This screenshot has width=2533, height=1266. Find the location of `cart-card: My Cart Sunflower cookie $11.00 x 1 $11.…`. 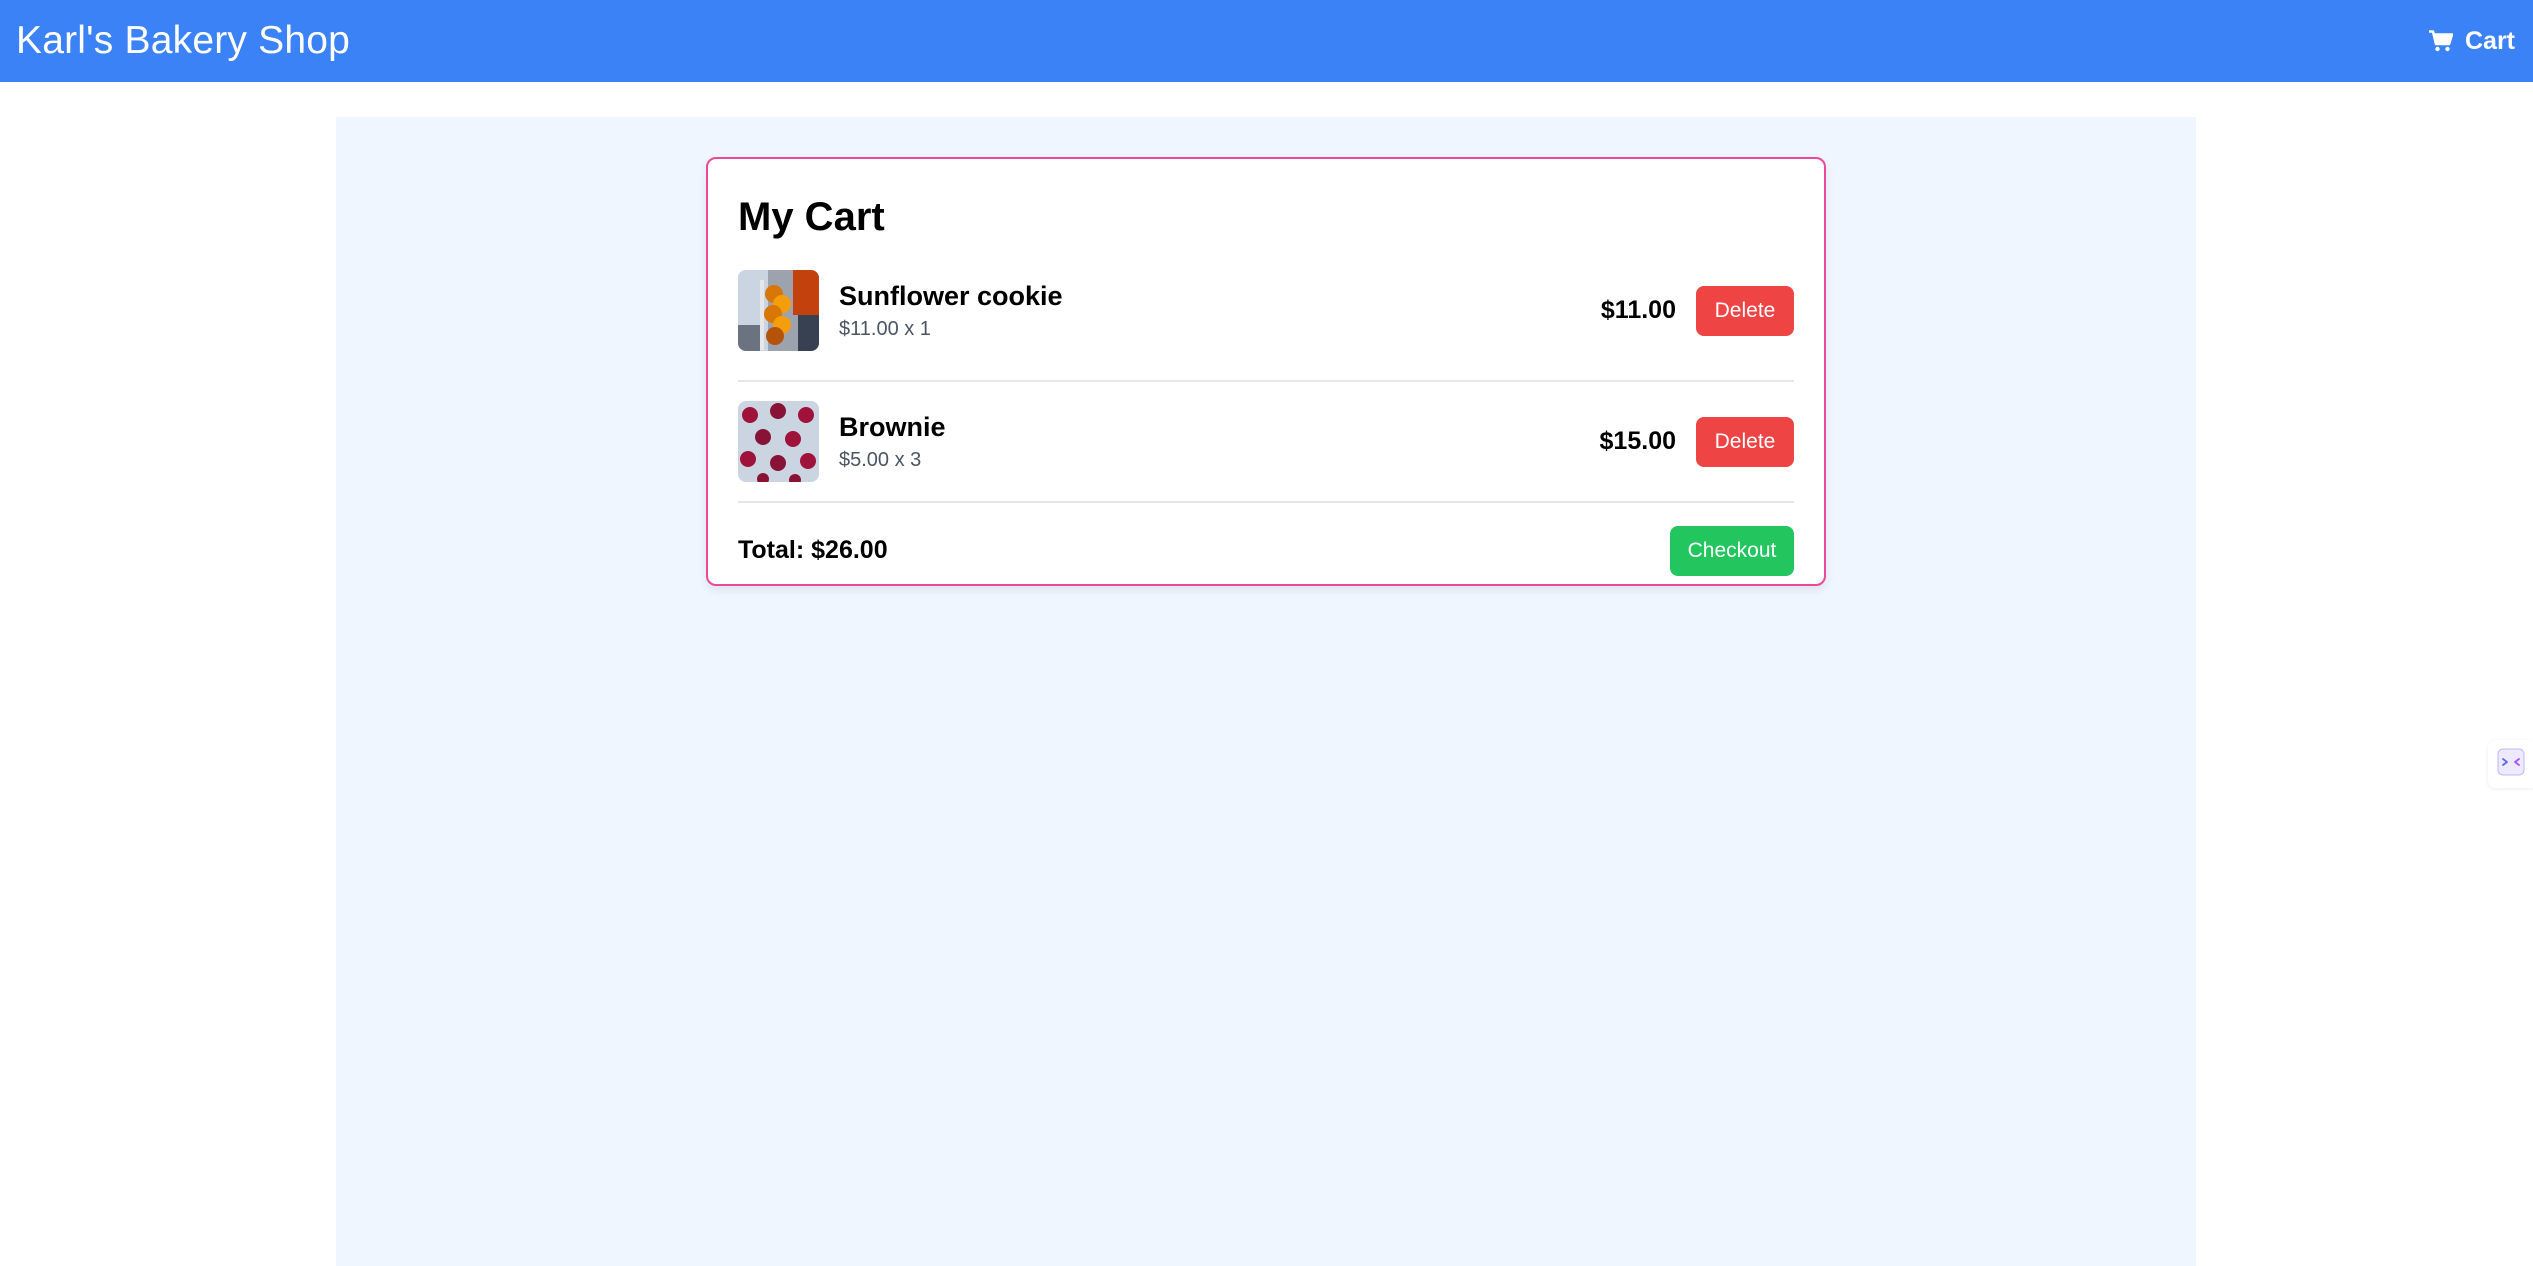

cart-card: My Cart Sunflower cookie $11.00 x 1 $11.… is located at coordinates (1266, 371).